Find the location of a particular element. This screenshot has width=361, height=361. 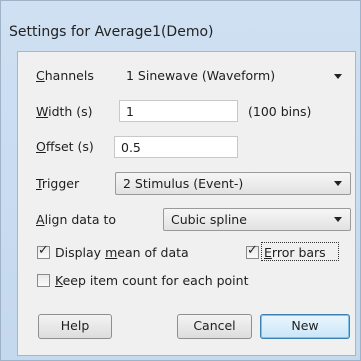

error-bars-checkbox: ✓ is located at coordinates (252, 251).